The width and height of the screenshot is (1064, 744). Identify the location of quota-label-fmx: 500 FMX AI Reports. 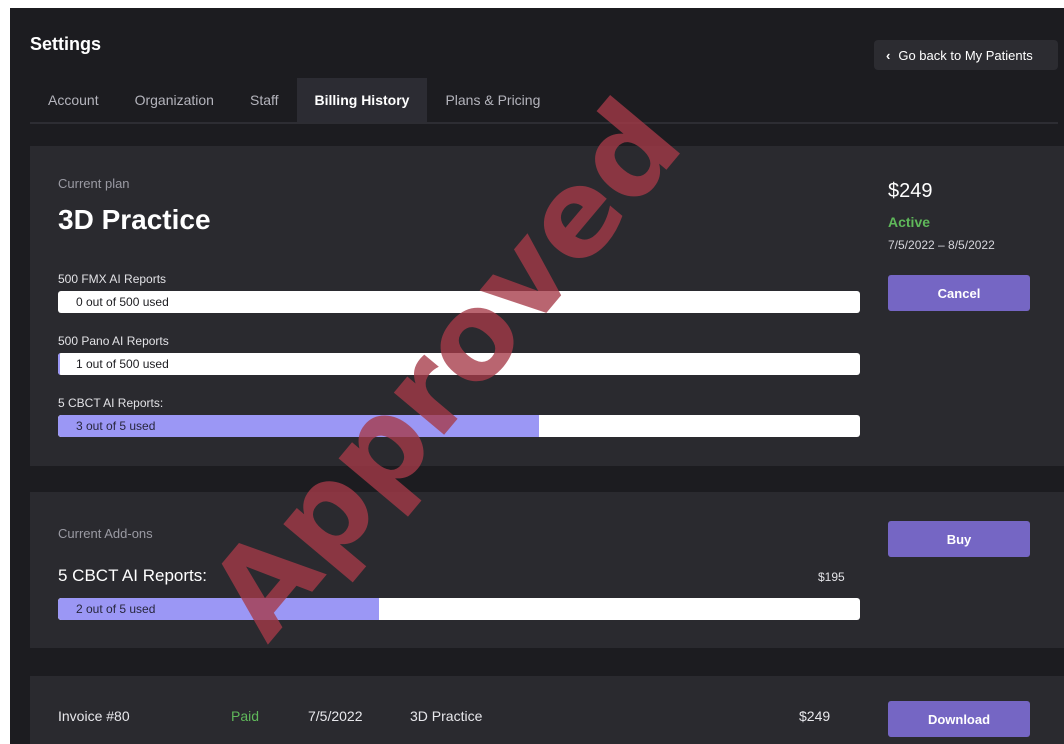
(112, 279).